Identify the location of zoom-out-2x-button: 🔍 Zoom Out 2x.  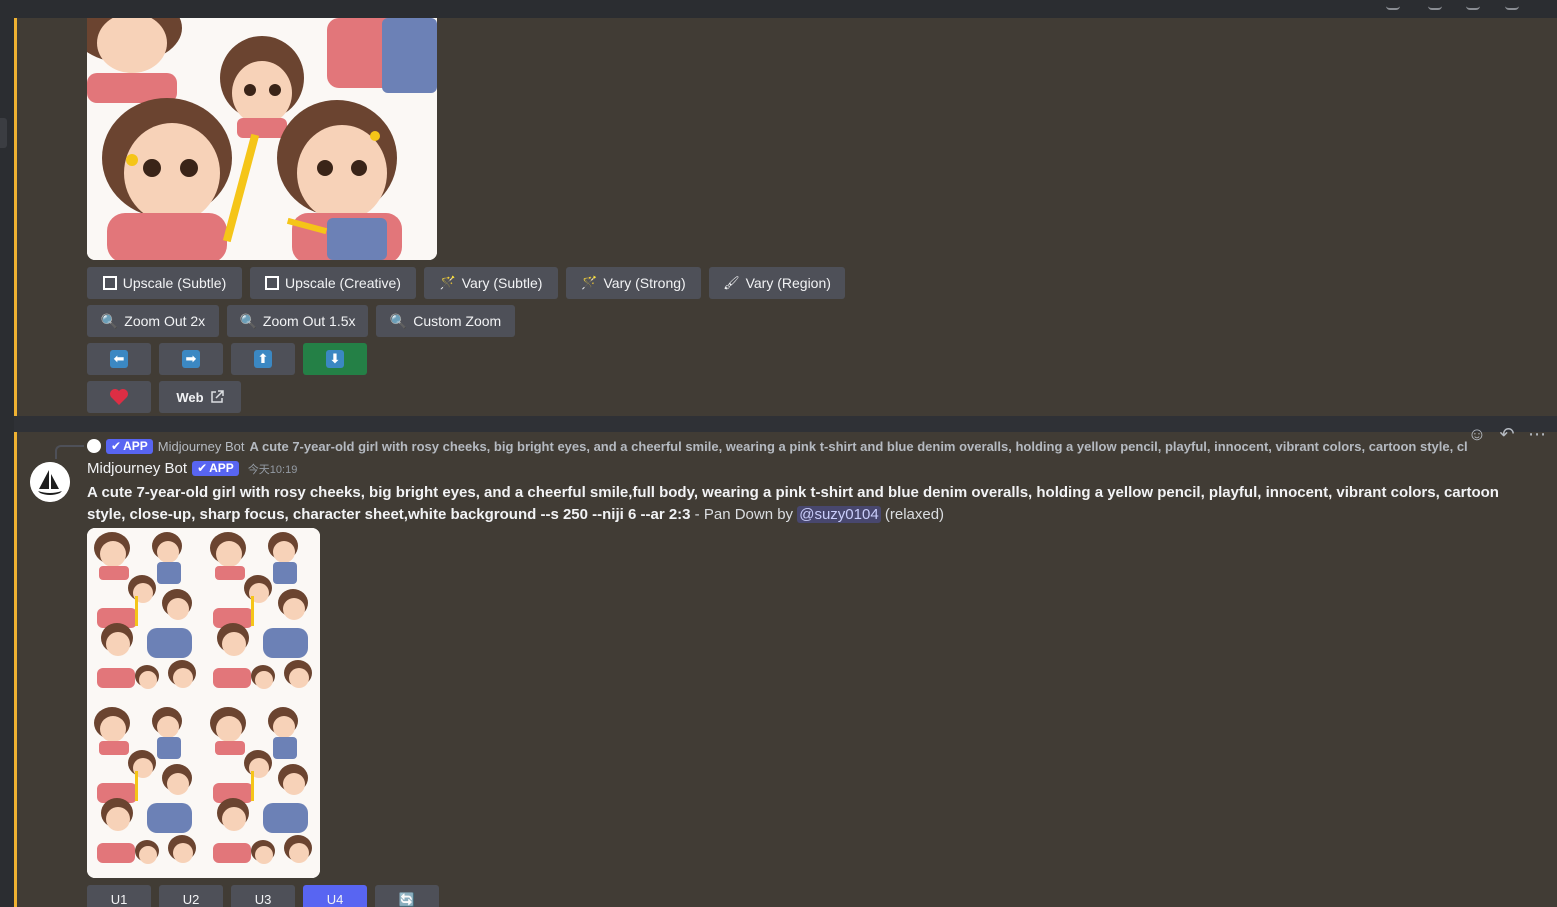
(153, 321).